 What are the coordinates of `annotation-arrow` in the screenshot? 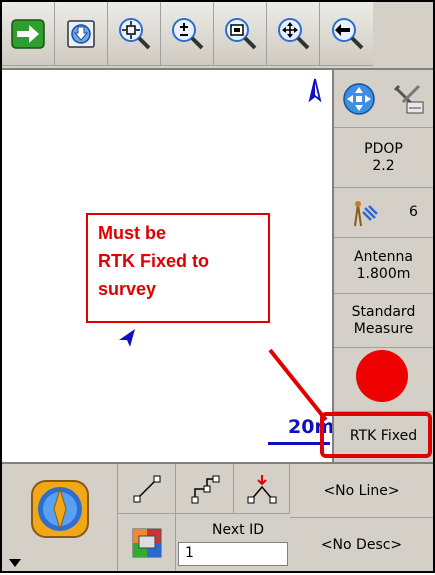 It's located at (298, 385).